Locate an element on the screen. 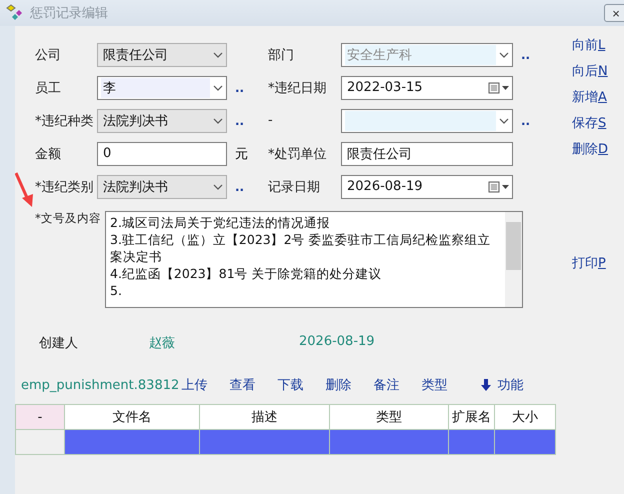  toolbar-button: 查看 is located at coordinates (242, 385).